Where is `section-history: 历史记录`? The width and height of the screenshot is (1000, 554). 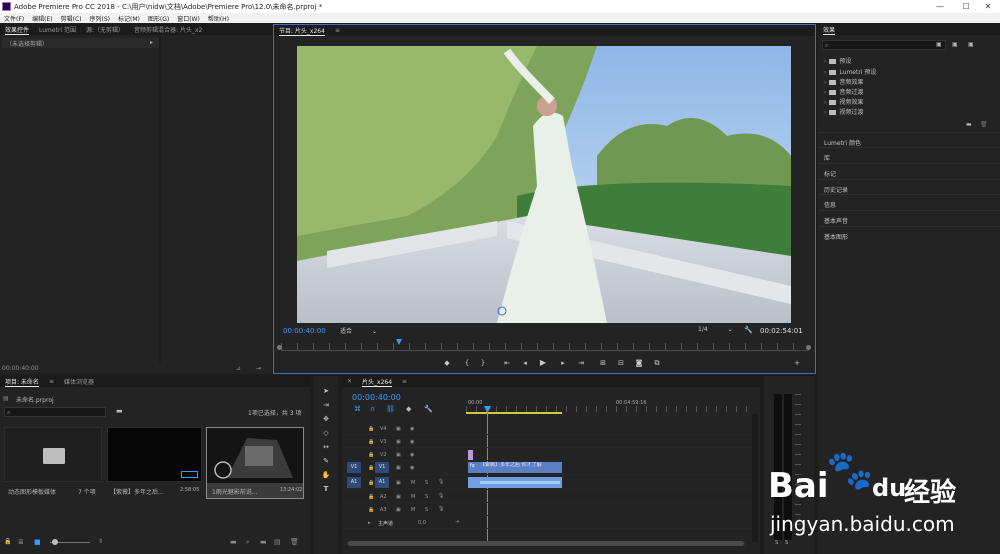
section-history: 历史记录 is located at coordinates (909, 186).